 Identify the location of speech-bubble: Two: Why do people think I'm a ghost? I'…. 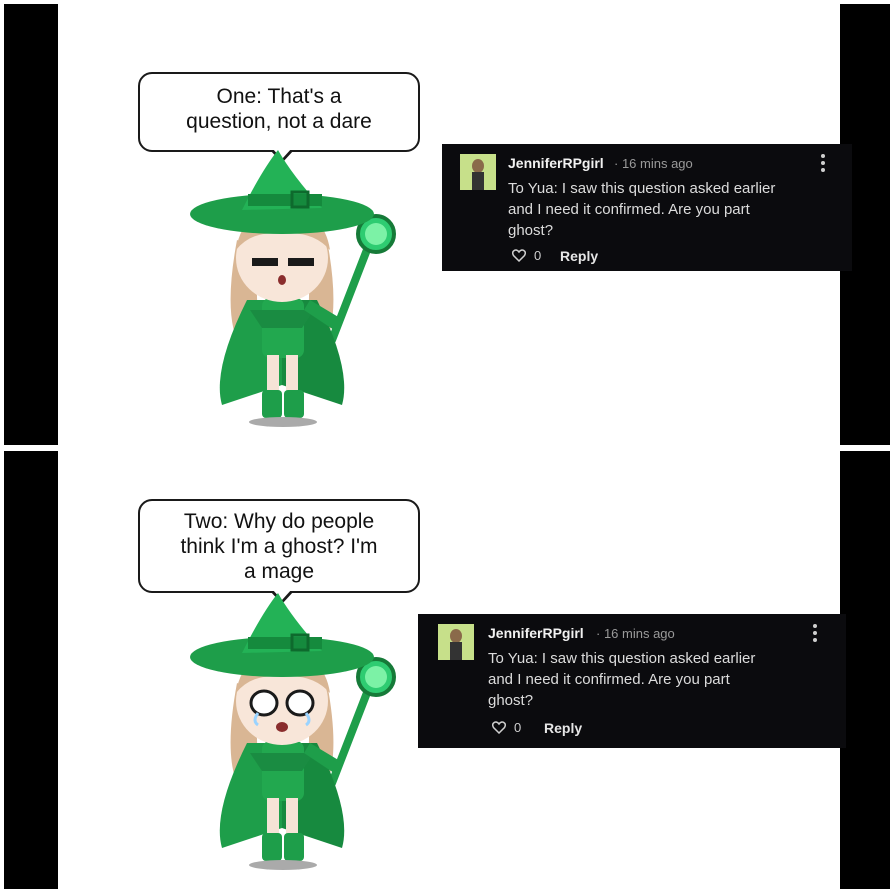
(279, 551).